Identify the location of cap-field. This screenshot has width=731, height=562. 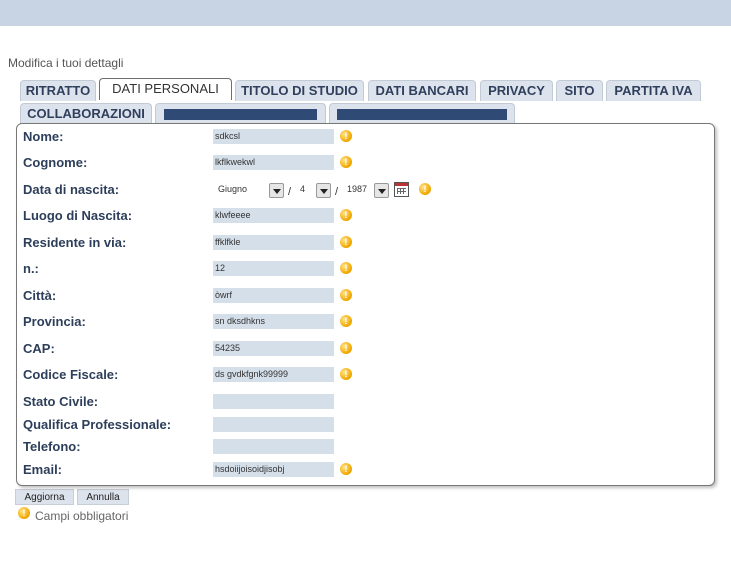
(273, 348).